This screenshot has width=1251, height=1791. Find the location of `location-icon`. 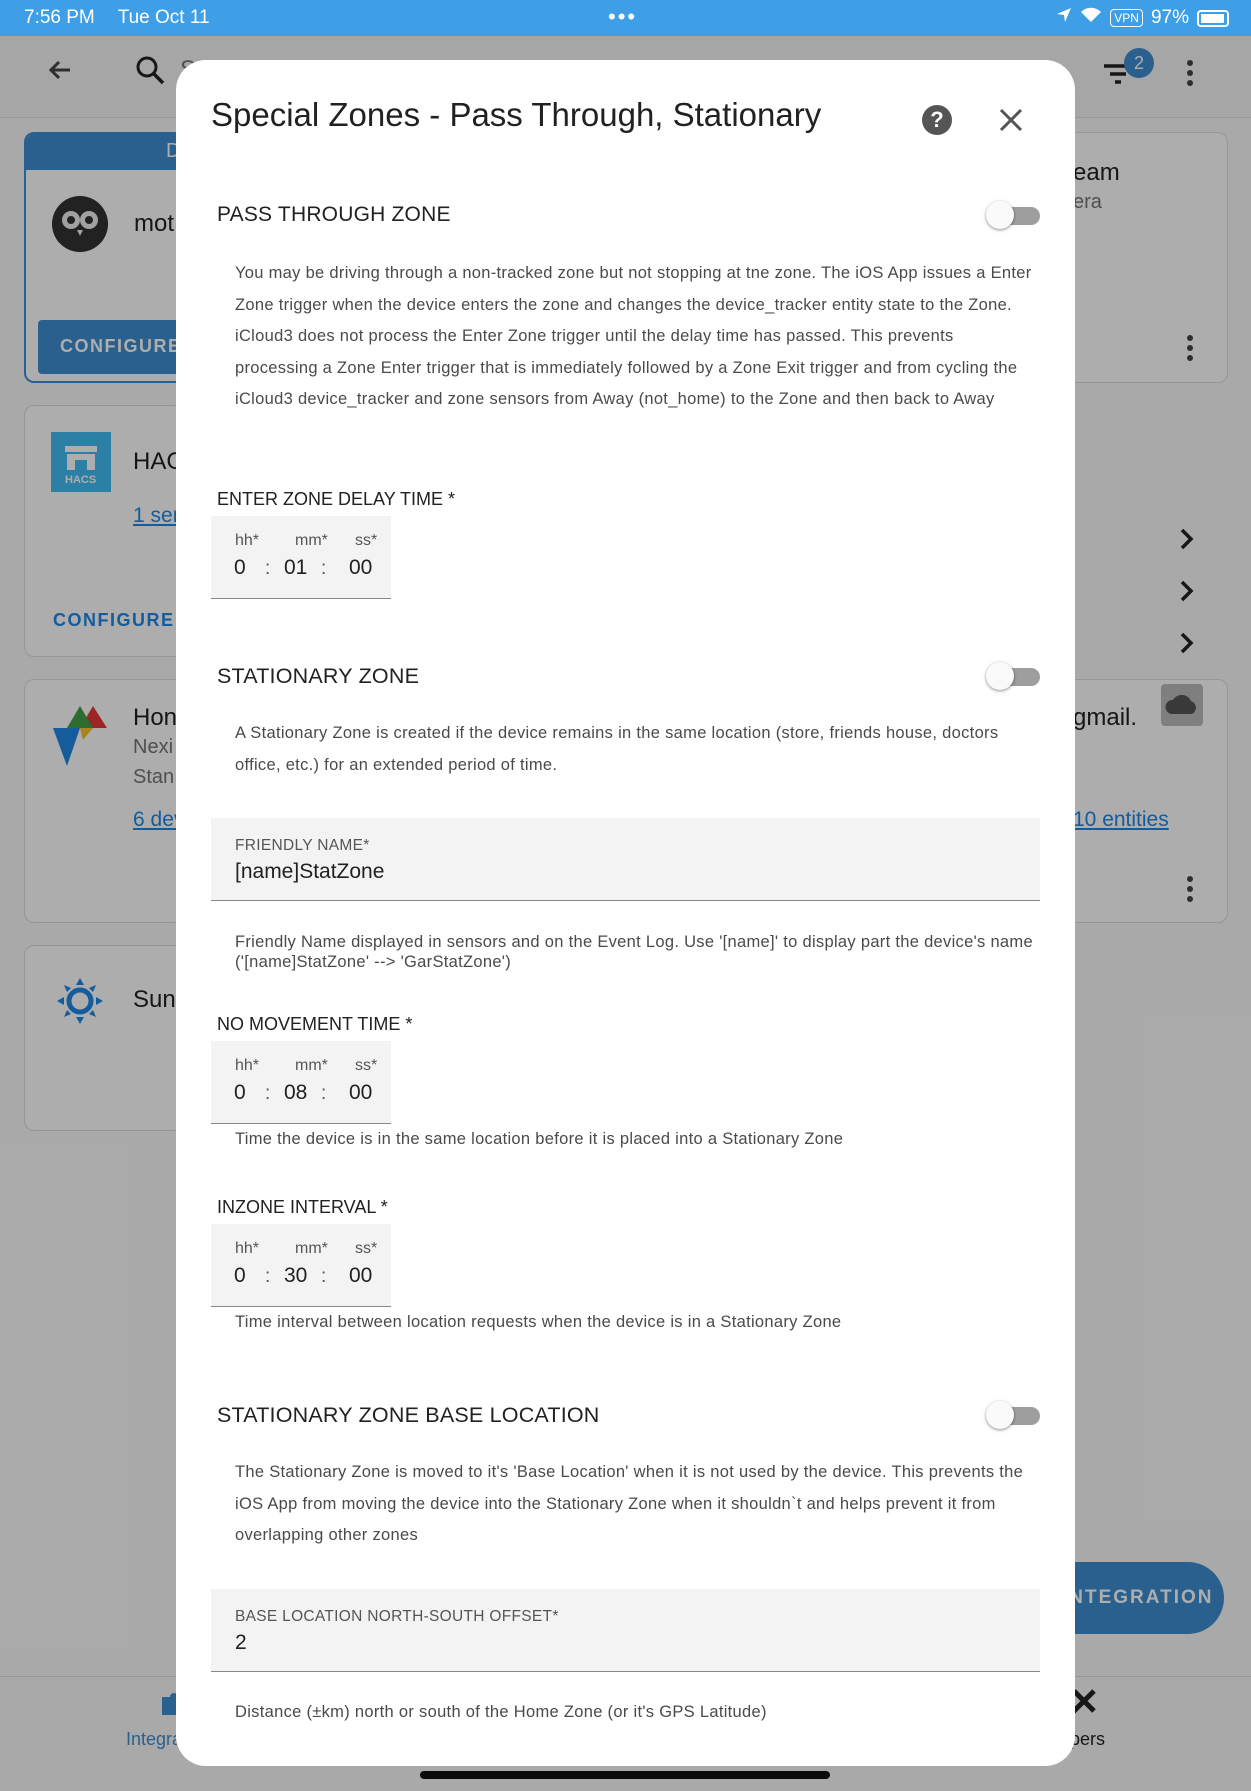

location-icon is located at coordinates (1064, 18).